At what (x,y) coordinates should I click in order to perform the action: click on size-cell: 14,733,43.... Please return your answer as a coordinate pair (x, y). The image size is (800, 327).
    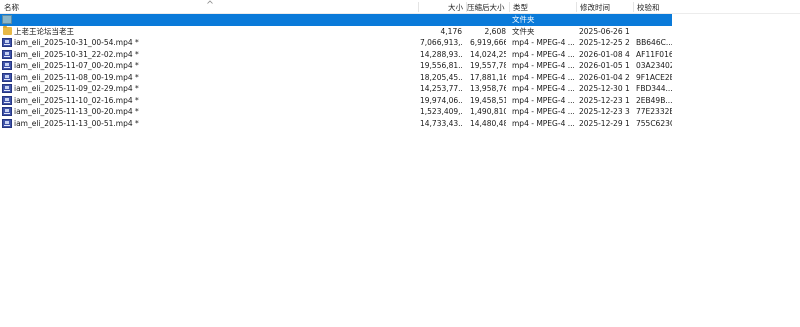
    Looking at the image, I should click on (441, 123).